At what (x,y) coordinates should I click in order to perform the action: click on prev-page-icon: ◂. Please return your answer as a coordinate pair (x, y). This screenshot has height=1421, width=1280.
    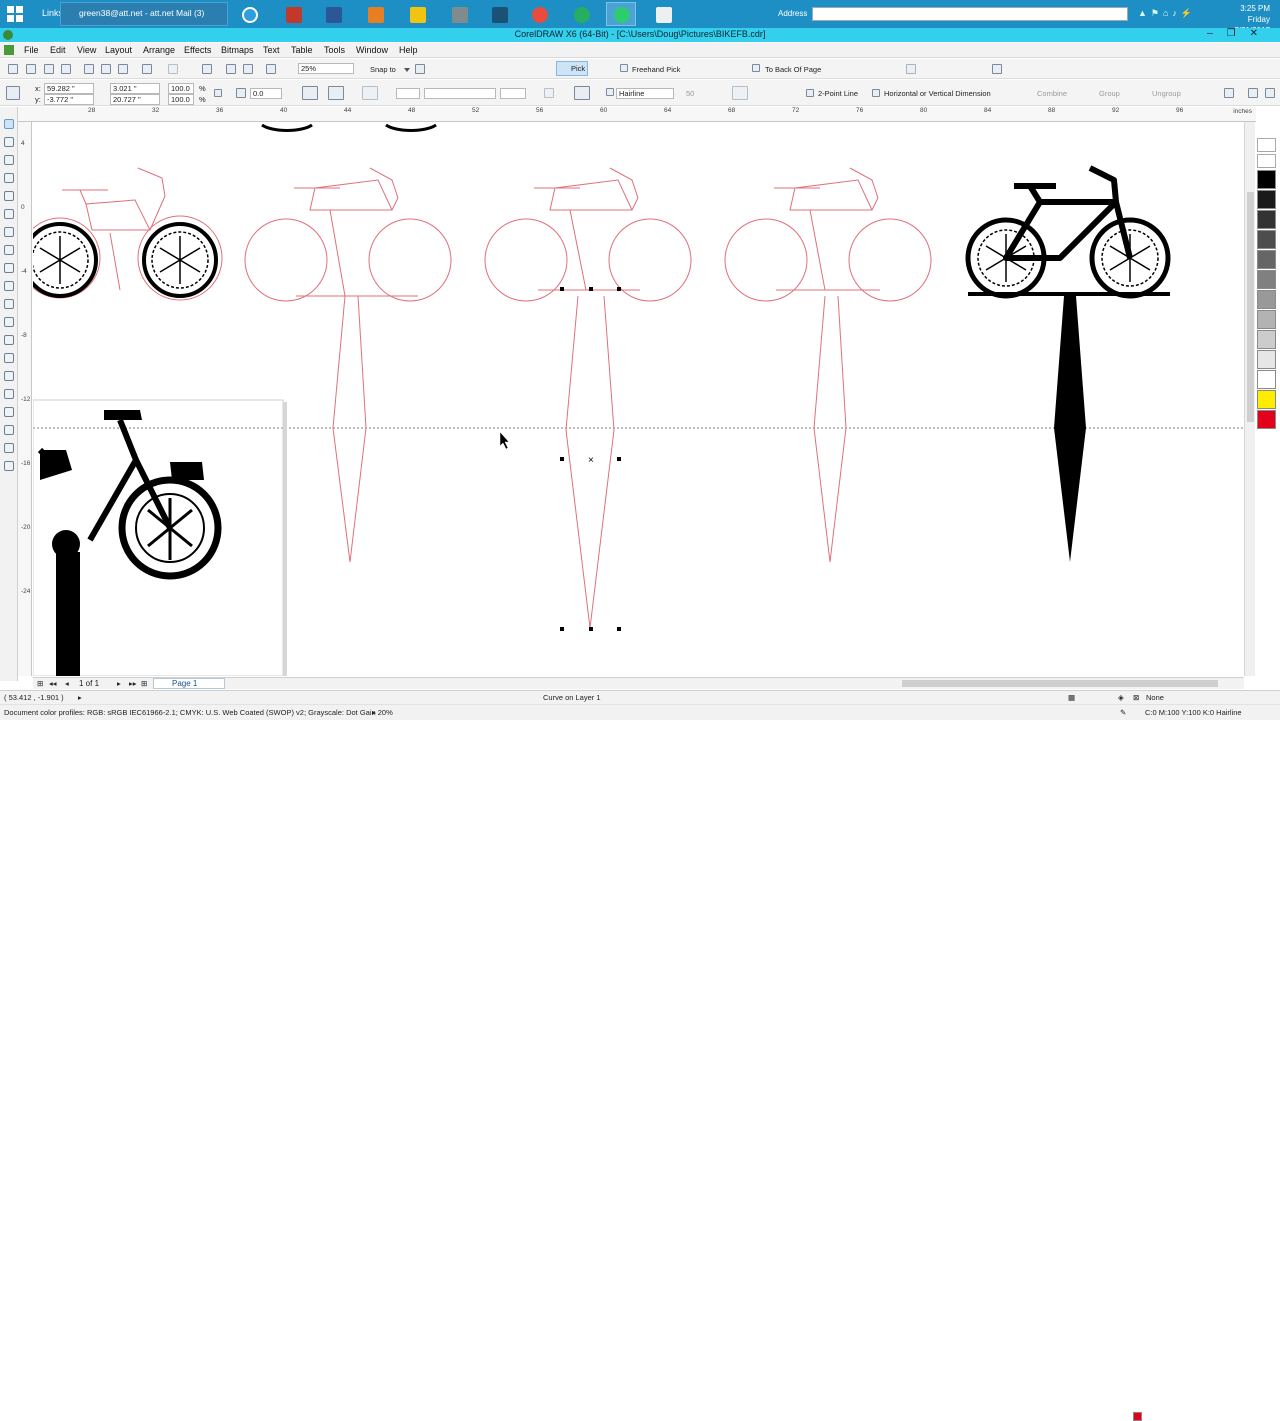
    Looking at the image, I should click on (67, 683).